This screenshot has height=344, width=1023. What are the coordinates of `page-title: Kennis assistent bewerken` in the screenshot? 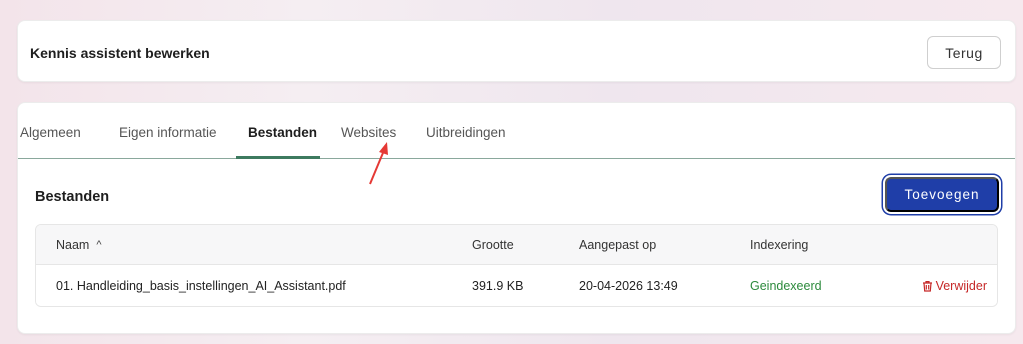 It's located at (120, 53).